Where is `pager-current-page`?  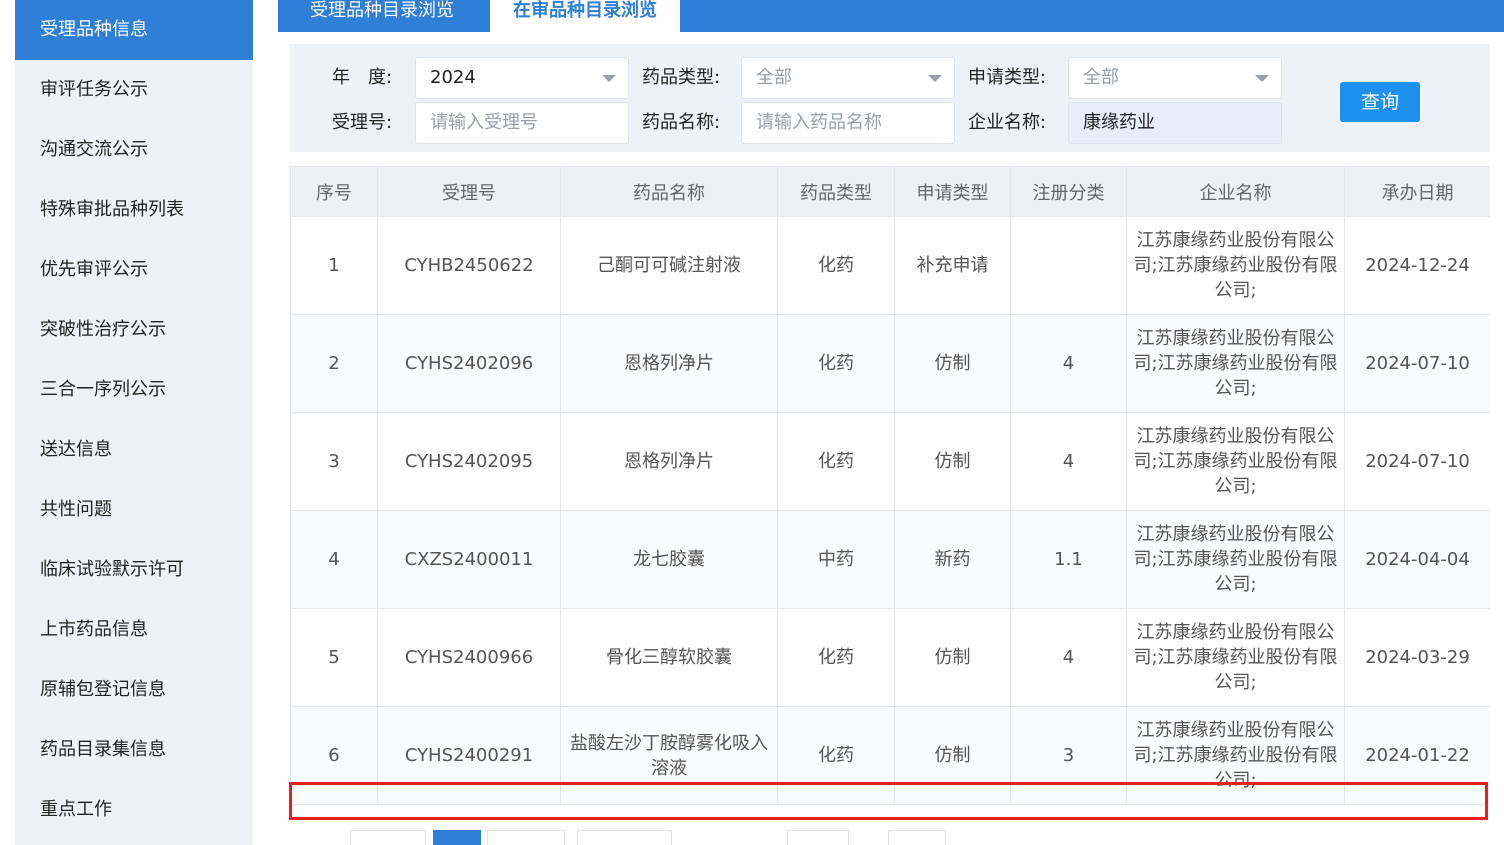
pager-current-page is located at coordinates (457, 837).